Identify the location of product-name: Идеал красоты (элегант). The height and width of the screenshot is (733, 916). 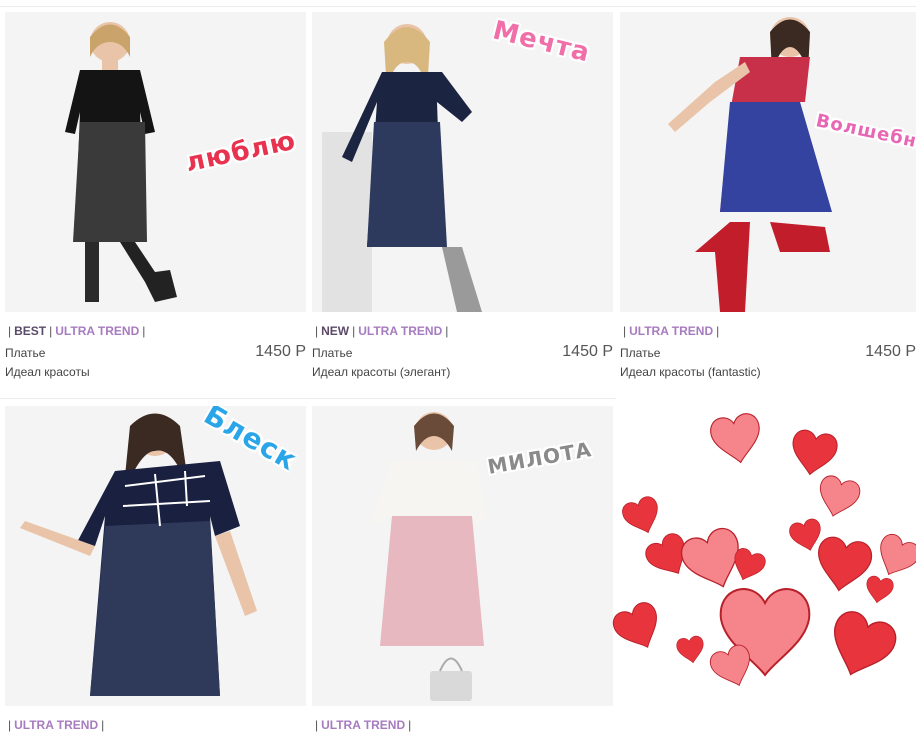
(381, 372).